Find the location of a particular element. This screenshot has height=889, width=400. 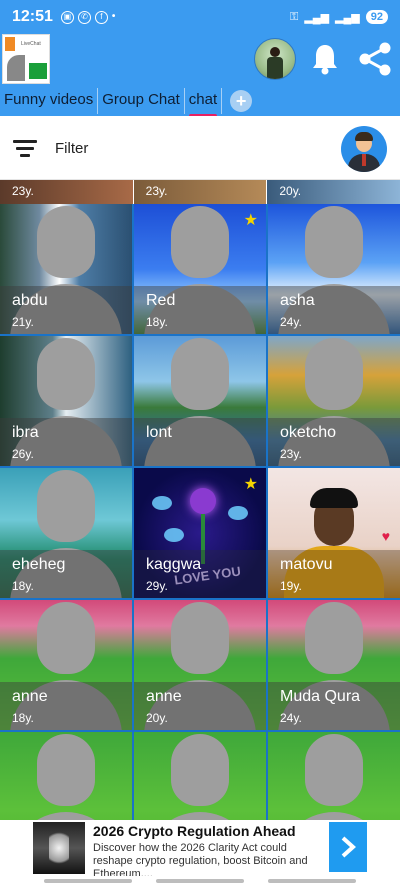

user-card: ★ Red 18y. is located at coordinates (200, 269).